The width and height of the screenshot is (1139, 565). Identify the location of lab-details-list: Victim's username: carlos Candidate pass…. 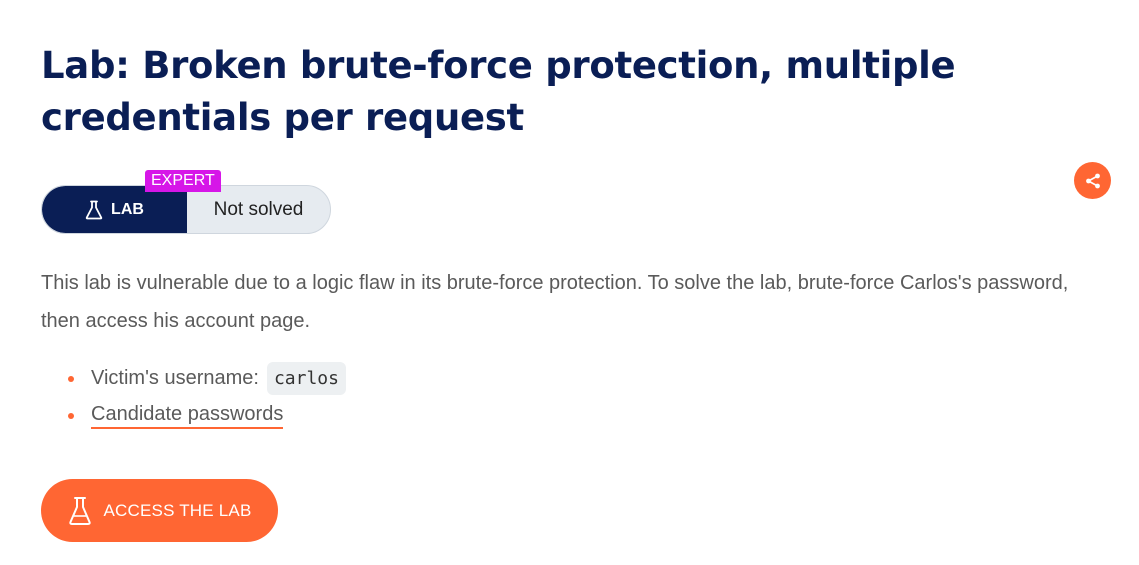
(207, 397).